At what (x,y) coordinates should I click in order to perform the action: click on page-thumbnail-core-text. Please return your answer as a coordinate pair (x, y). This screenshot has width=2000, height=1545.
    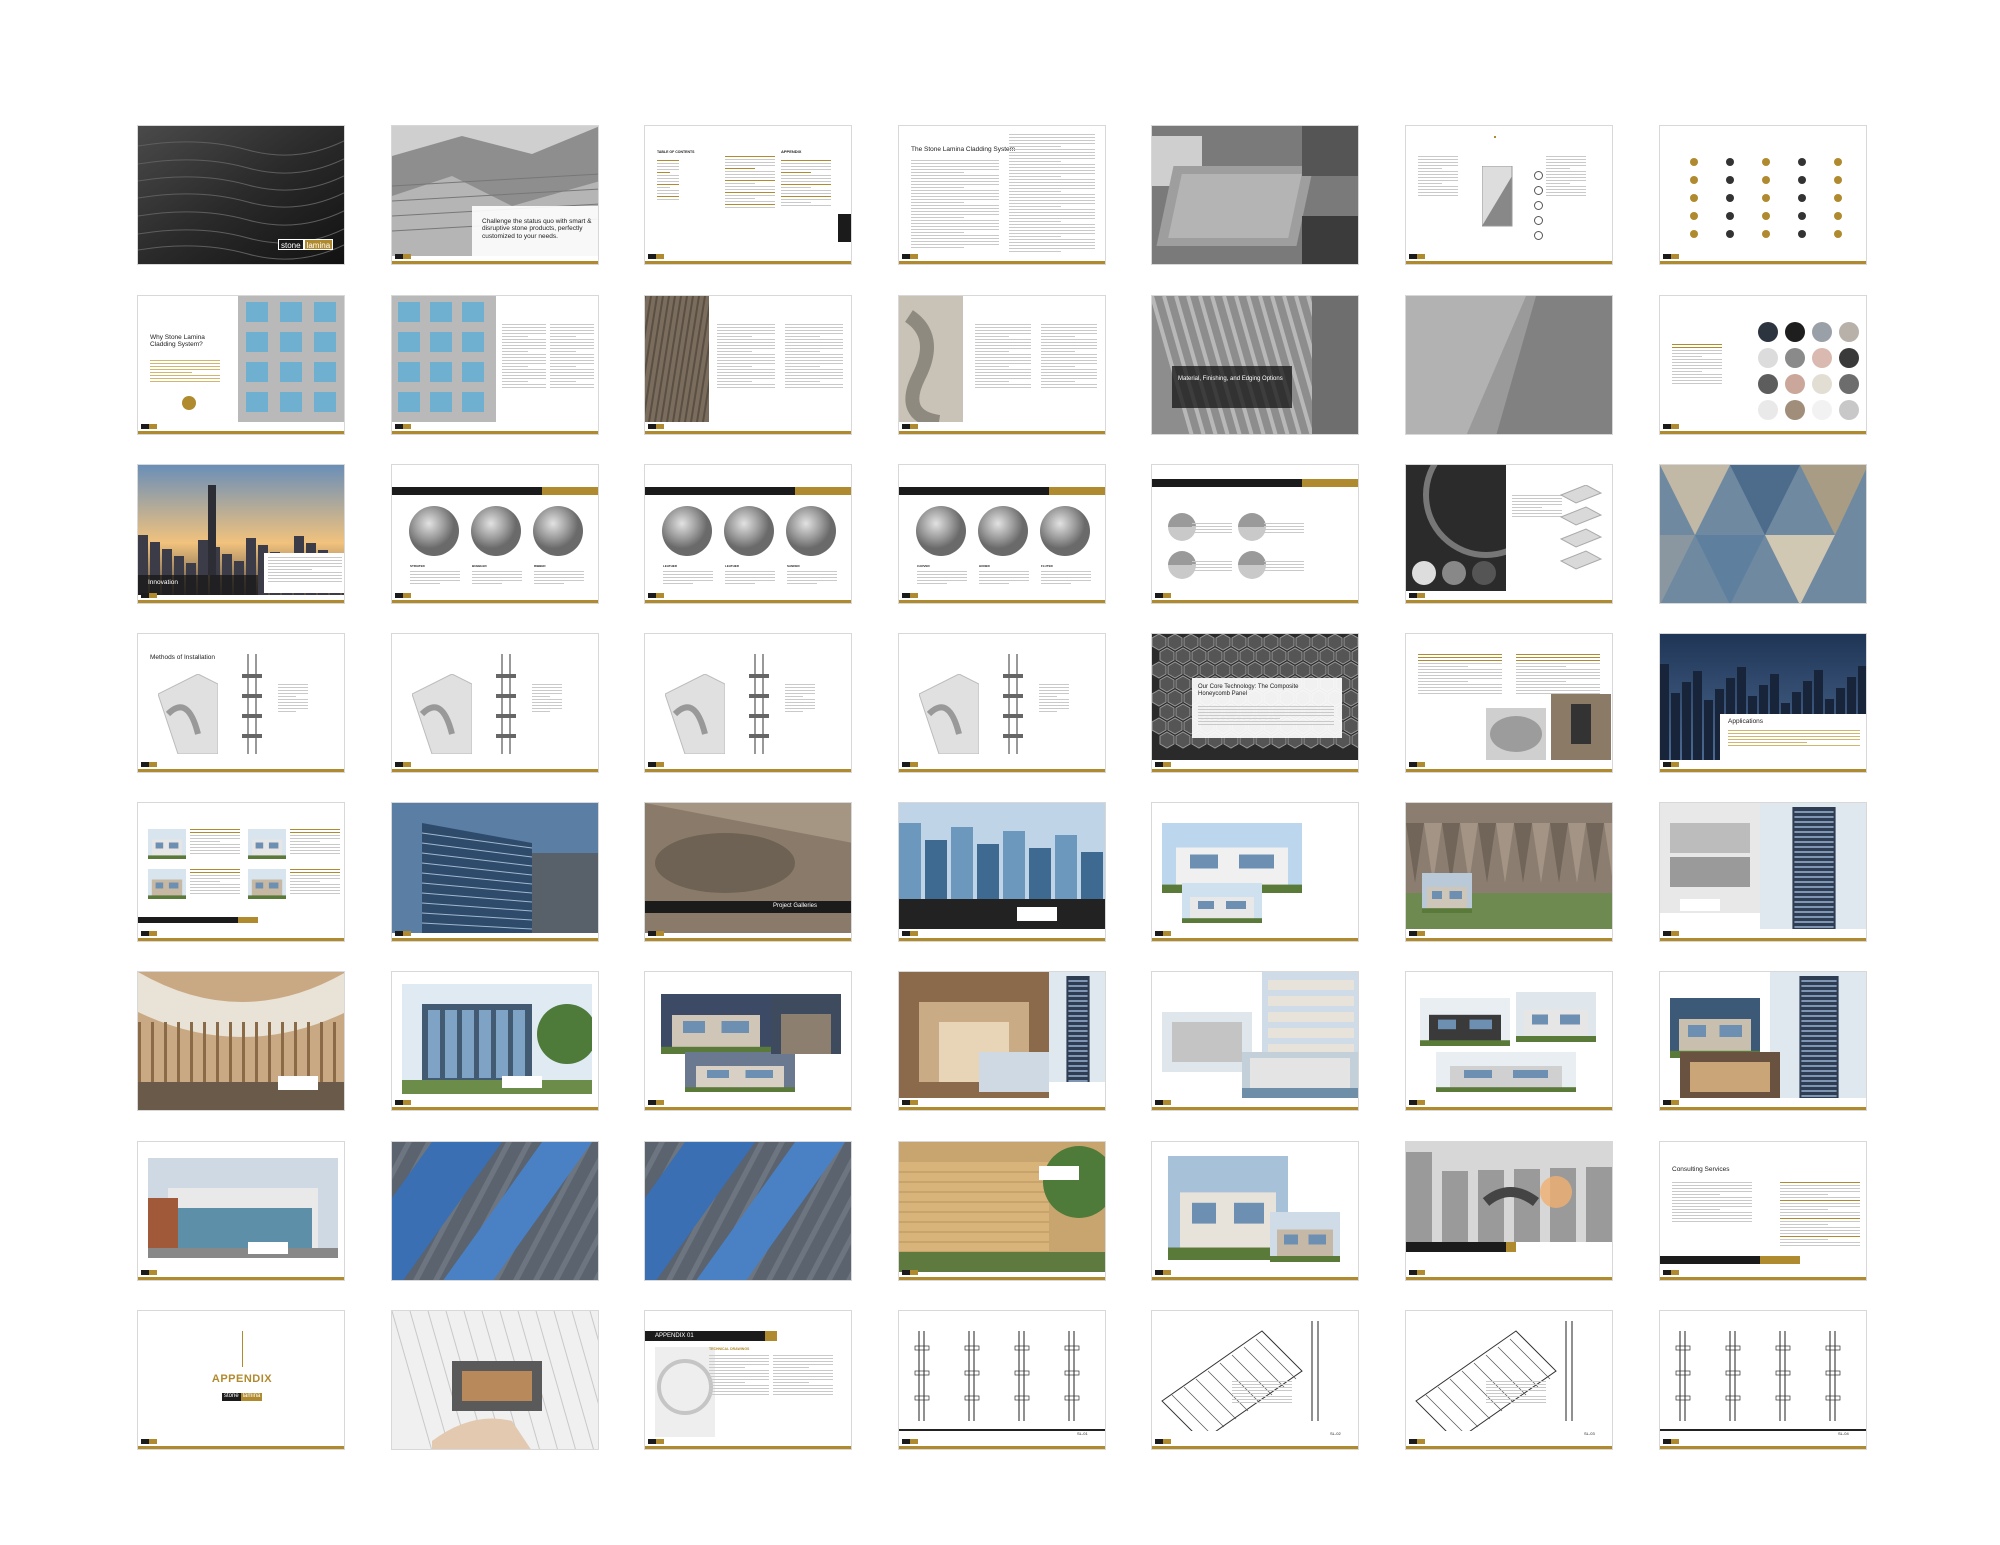
    Looking at the image, I should click on (1509, 703).